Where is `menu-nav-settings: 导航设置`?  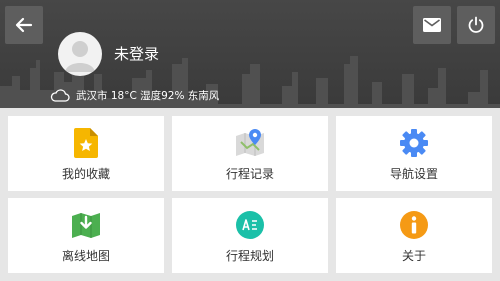
menu-nav-settings: 导航设置 is located at coordinates (414, 153).